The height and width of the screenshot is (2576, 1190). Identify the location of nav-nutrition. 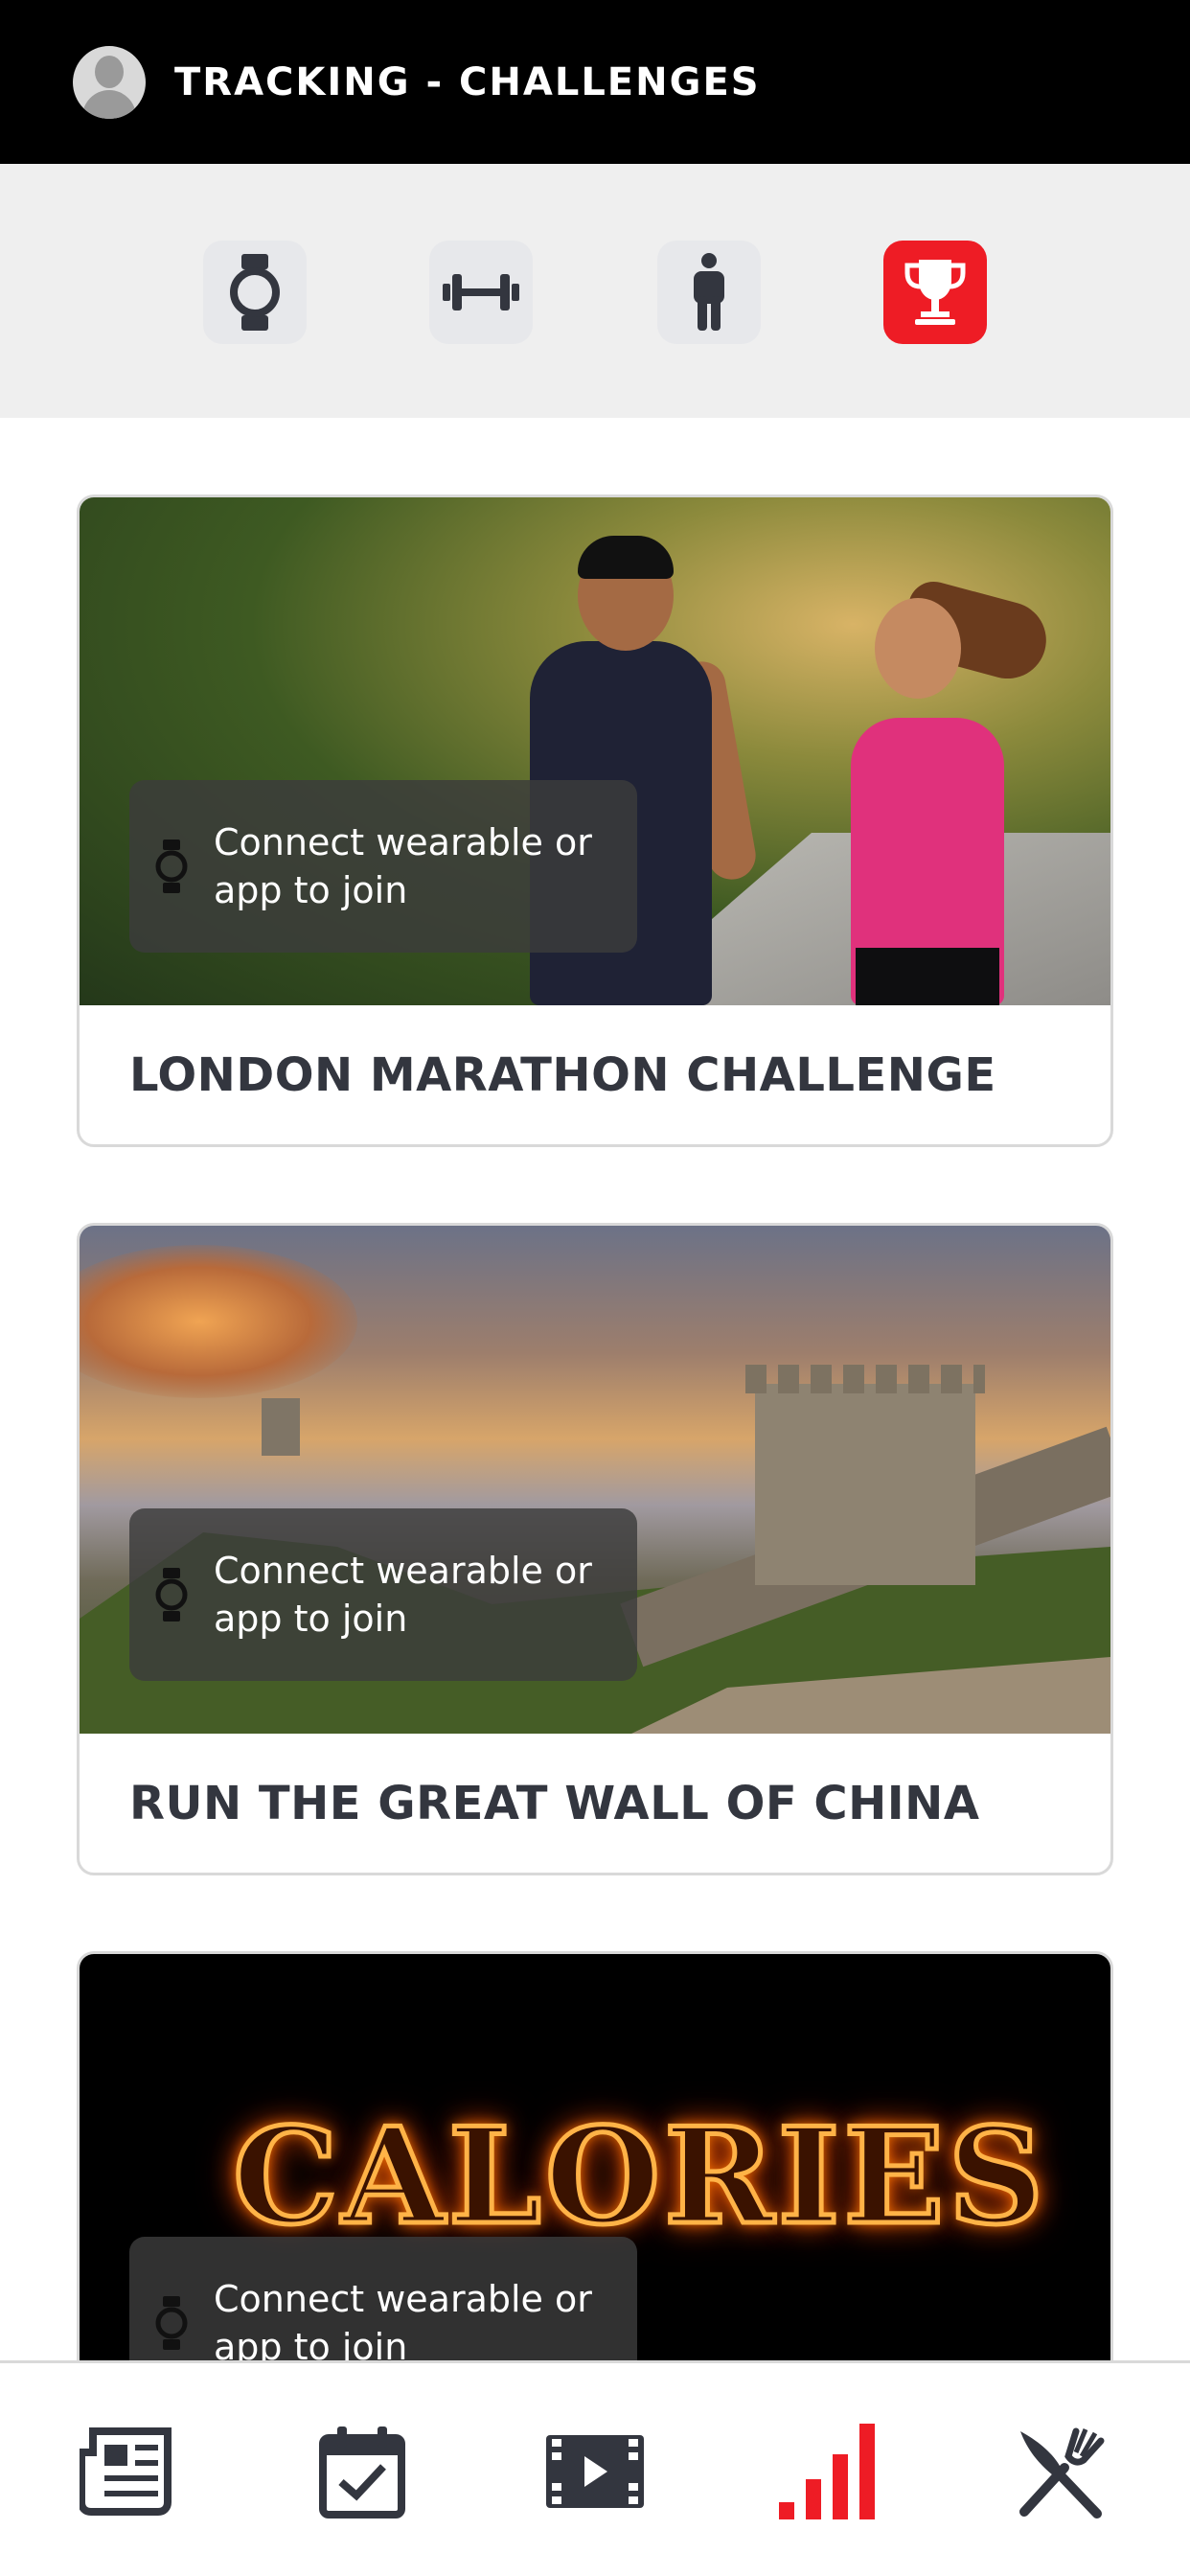
(1061, 2471).